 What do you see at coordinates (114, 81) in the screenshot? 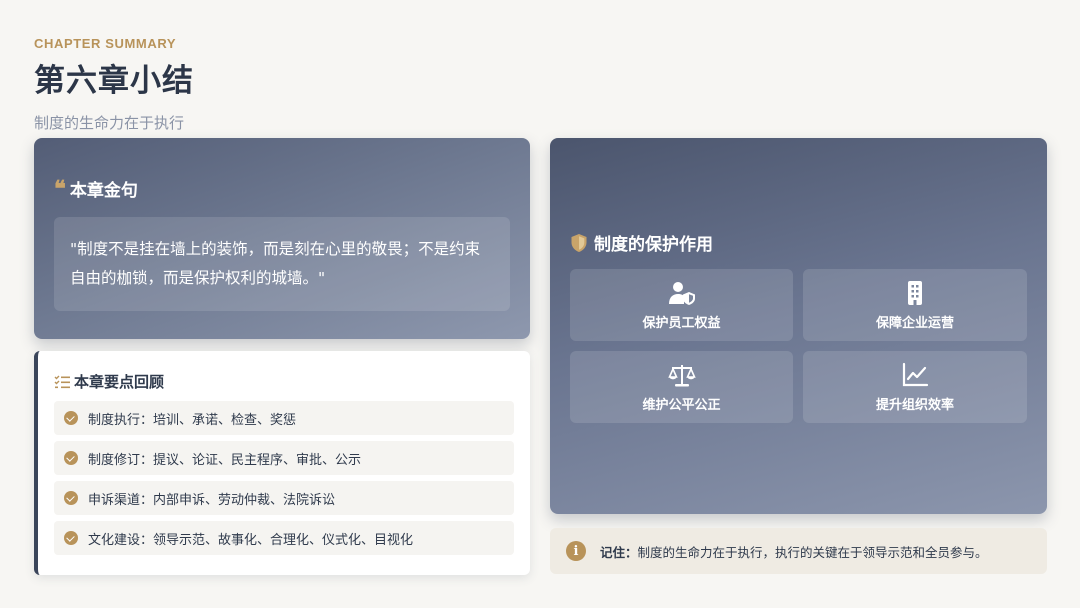
I see `page-title: 第六章小结` at bounding box center [114, 81].